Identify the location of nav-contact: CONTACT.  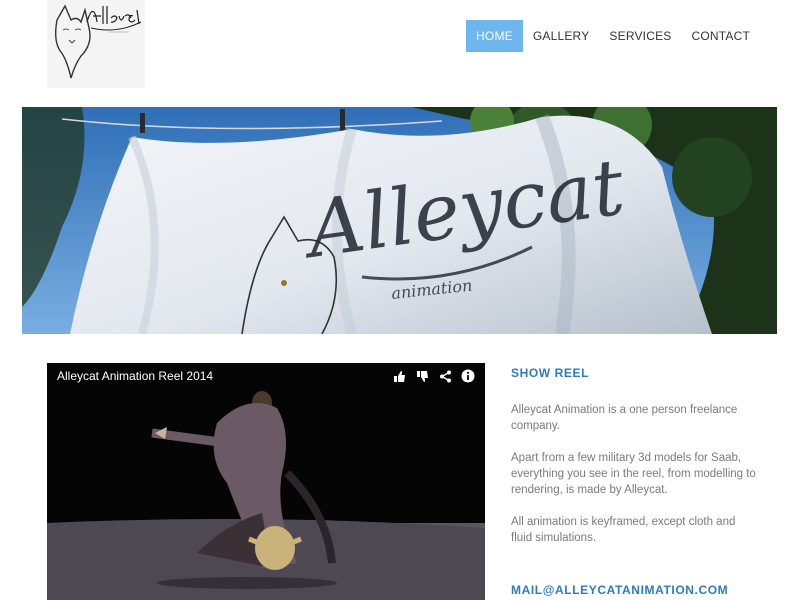
(720, 36).